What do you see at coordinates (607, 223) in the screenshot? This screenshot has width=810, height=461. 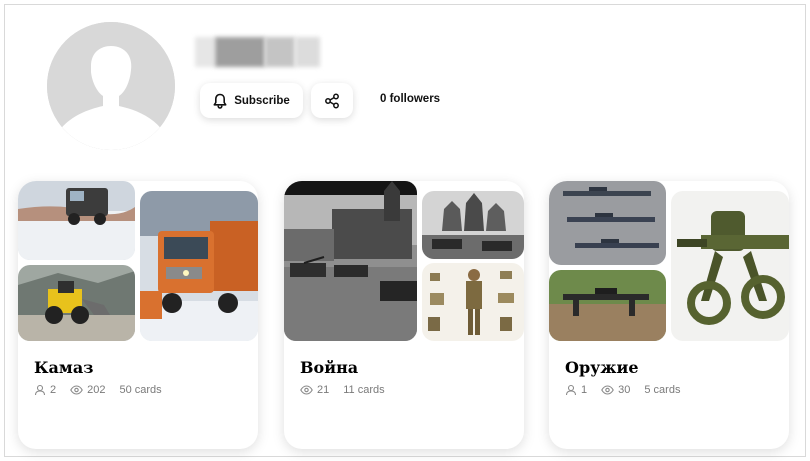 I see `card-image-sniper-rifles` at bounding box center [607, 223].